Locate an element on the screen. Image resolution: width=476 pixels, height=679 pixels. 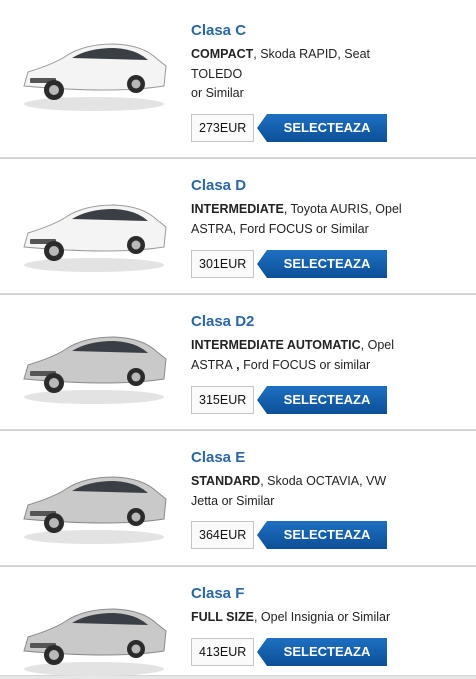
price-value: 273EUR is located at coordinates (222, 128).